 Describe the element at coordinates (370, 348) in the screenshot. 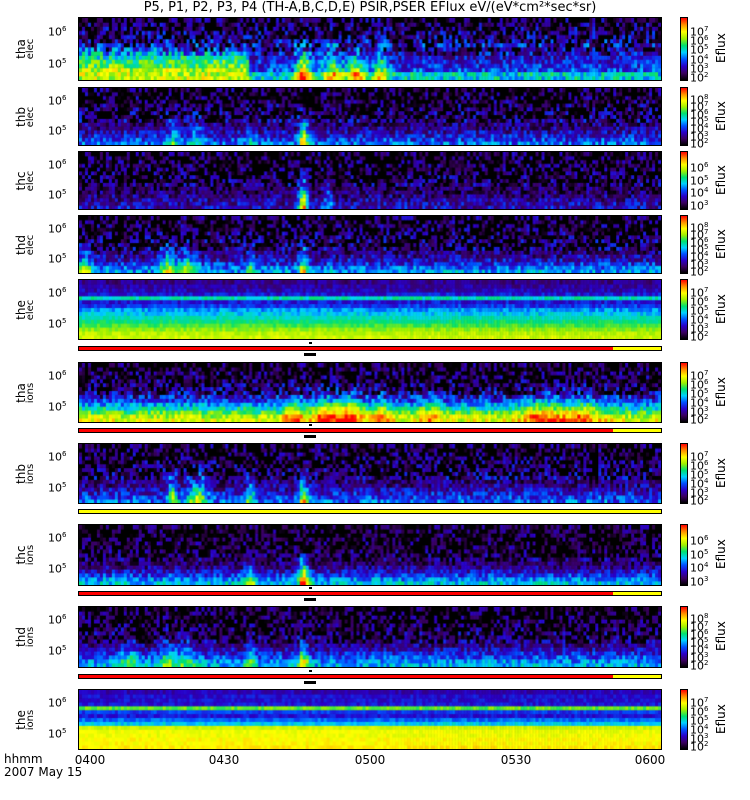

I see `mode-bar-the_elec` at that location.